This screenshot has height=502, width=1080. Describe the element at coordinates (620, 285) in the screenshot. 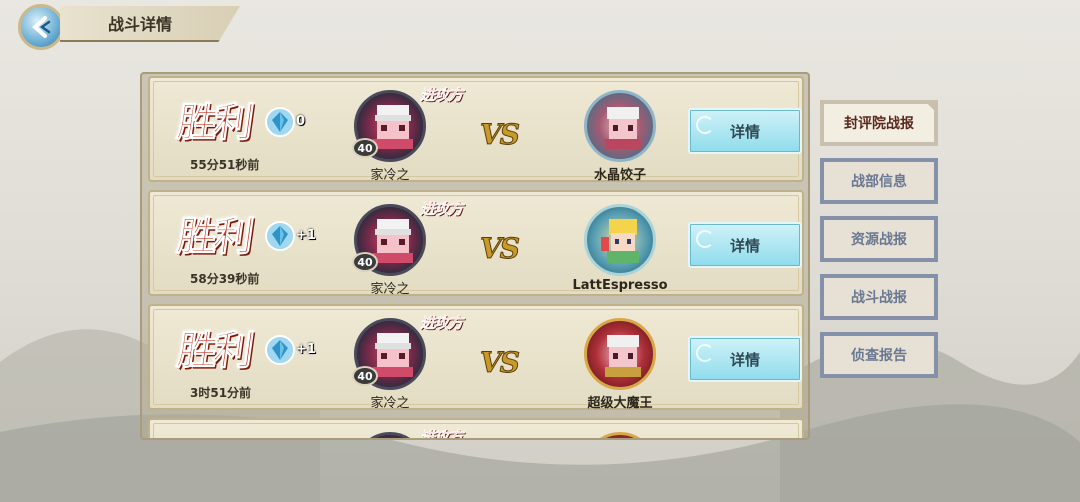

I see `defender-name: LattEspresso` at that location.